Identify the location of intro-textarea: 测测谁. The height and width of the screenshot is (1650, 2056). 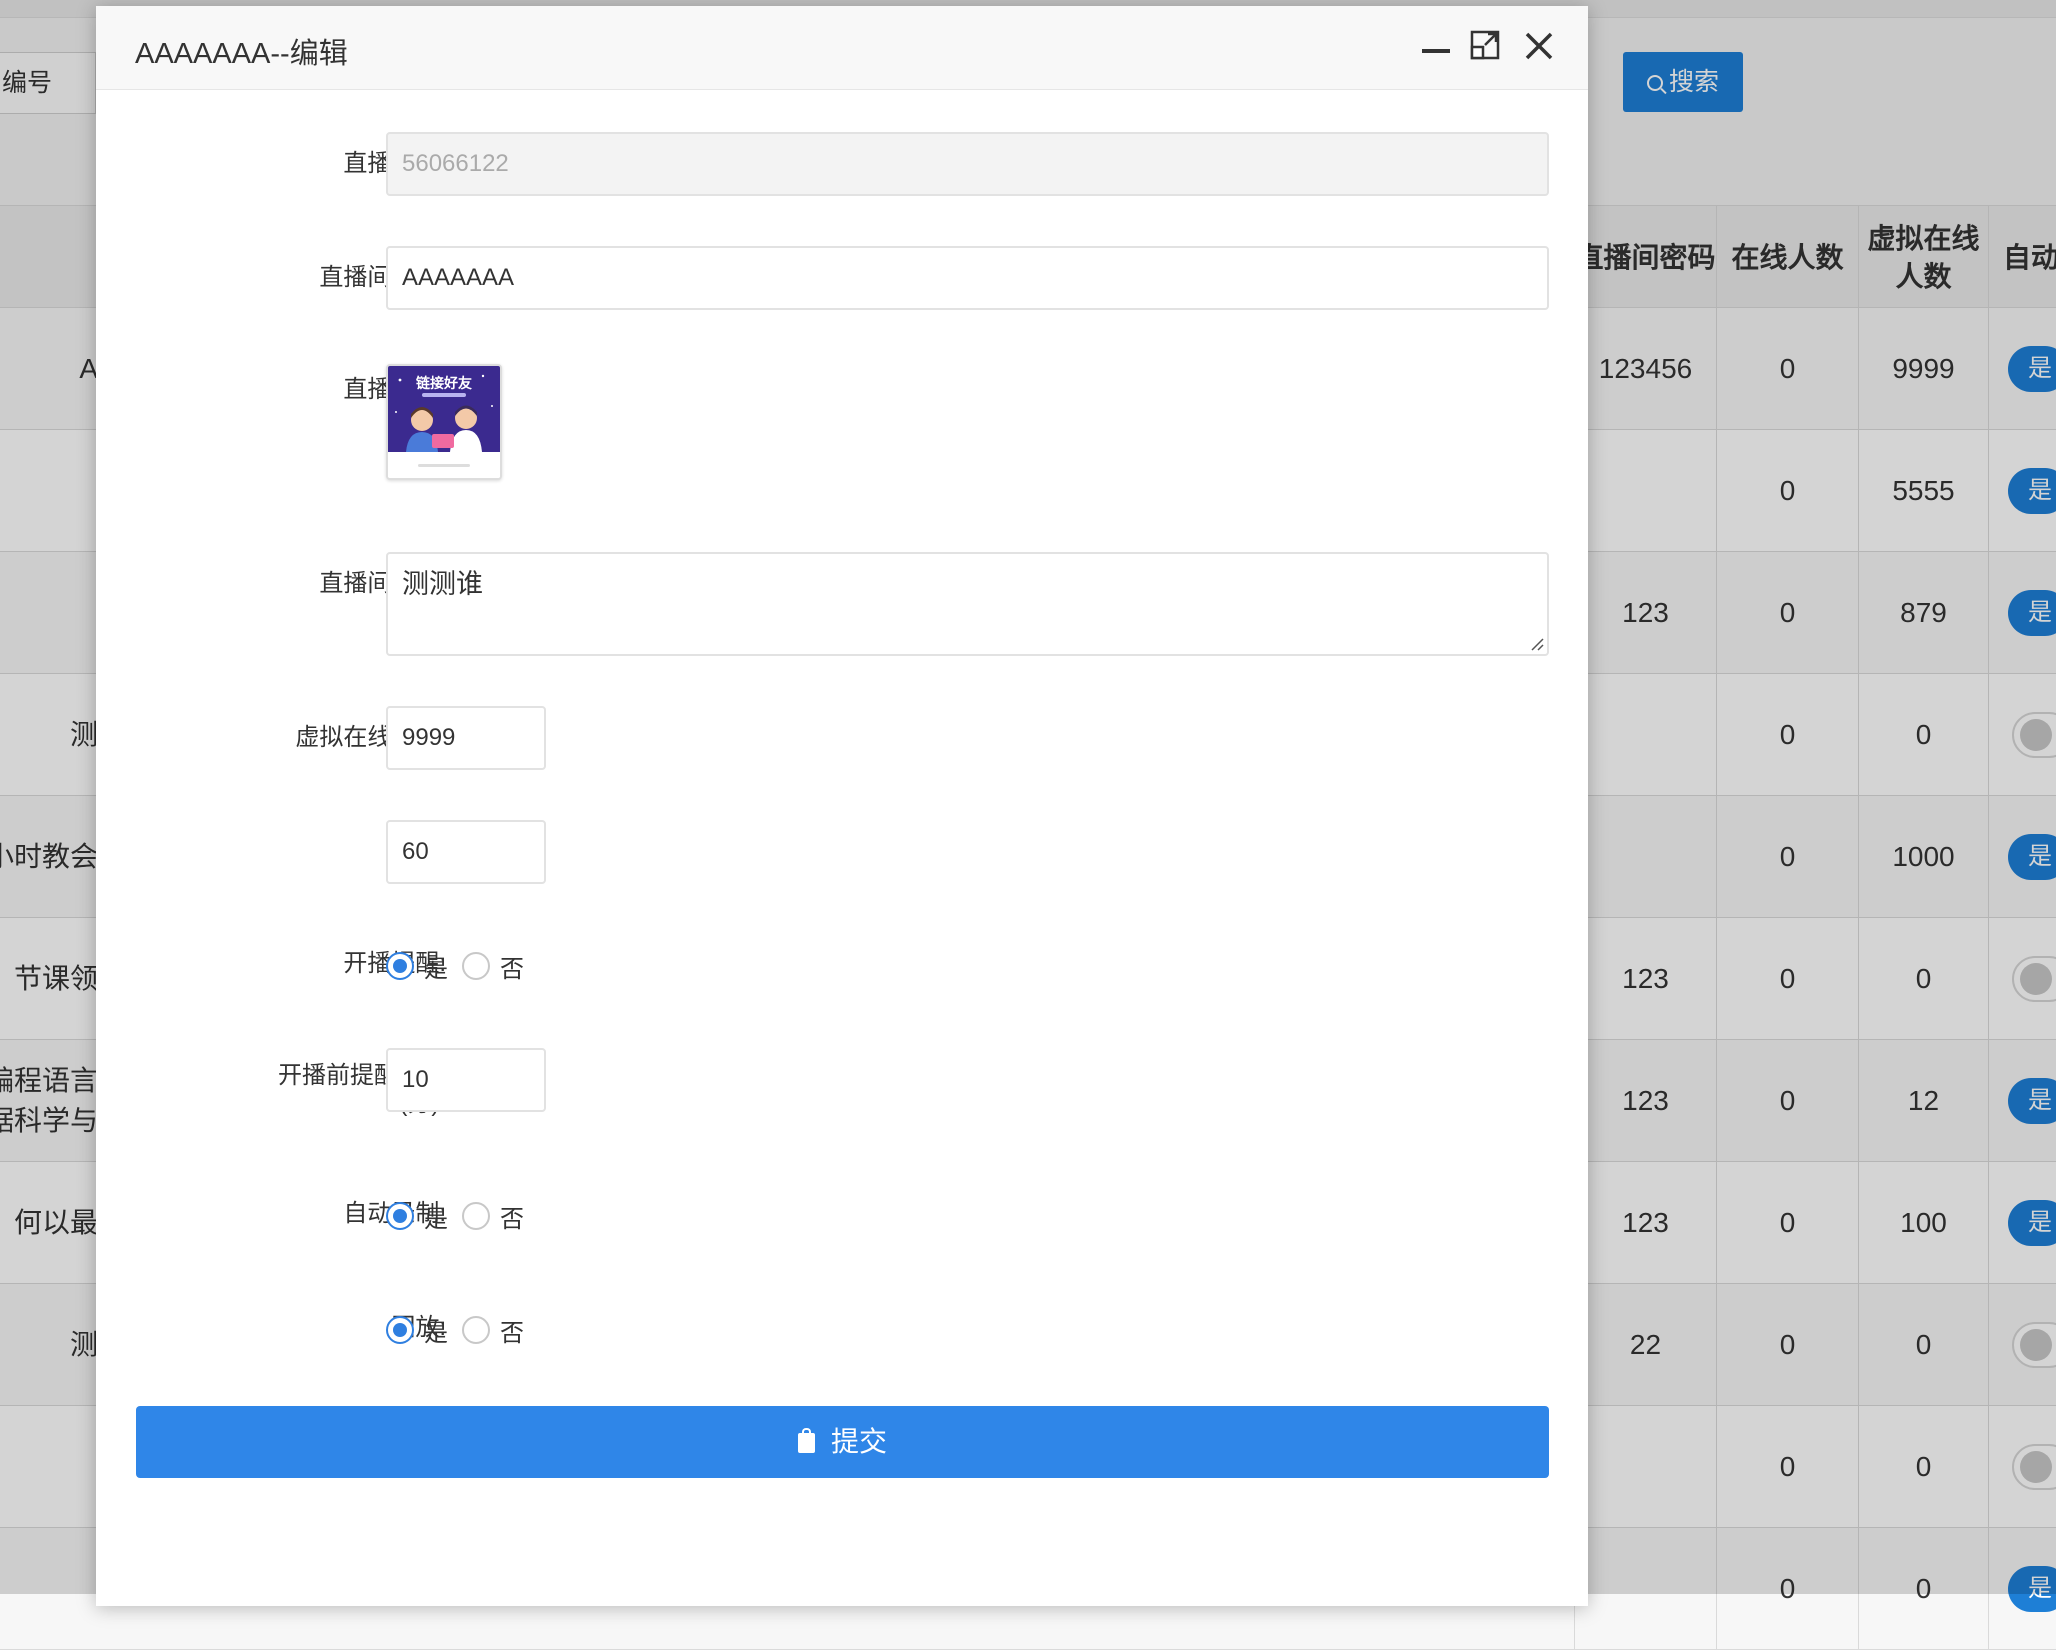
(967, 604).